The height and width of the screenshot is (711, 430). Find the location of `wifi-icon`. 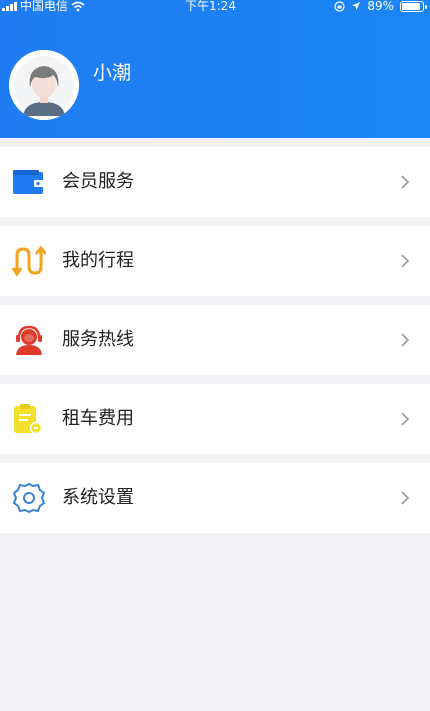

wifi-icon is located at coordinates (78, 6).